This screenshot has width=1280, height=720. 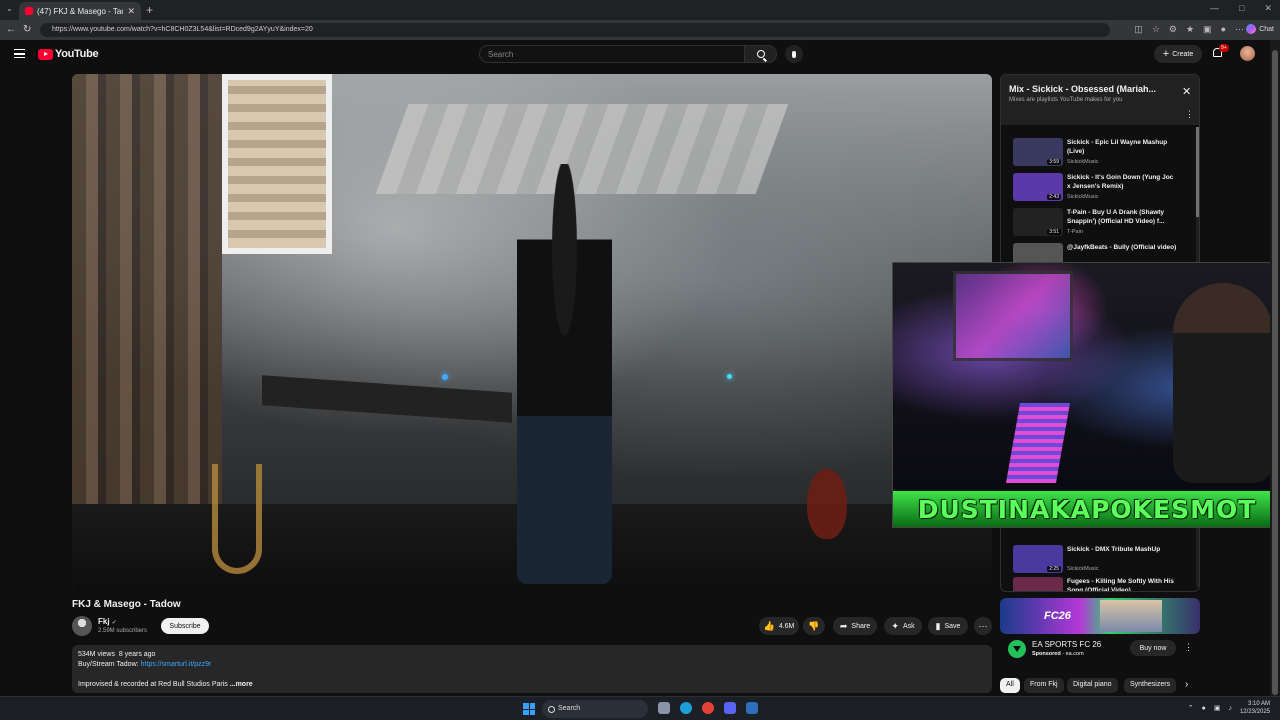 What do you see at coordinates (612, 54) in the screenshot?
I see `search-input: Search` at bounding box center [612, 54].